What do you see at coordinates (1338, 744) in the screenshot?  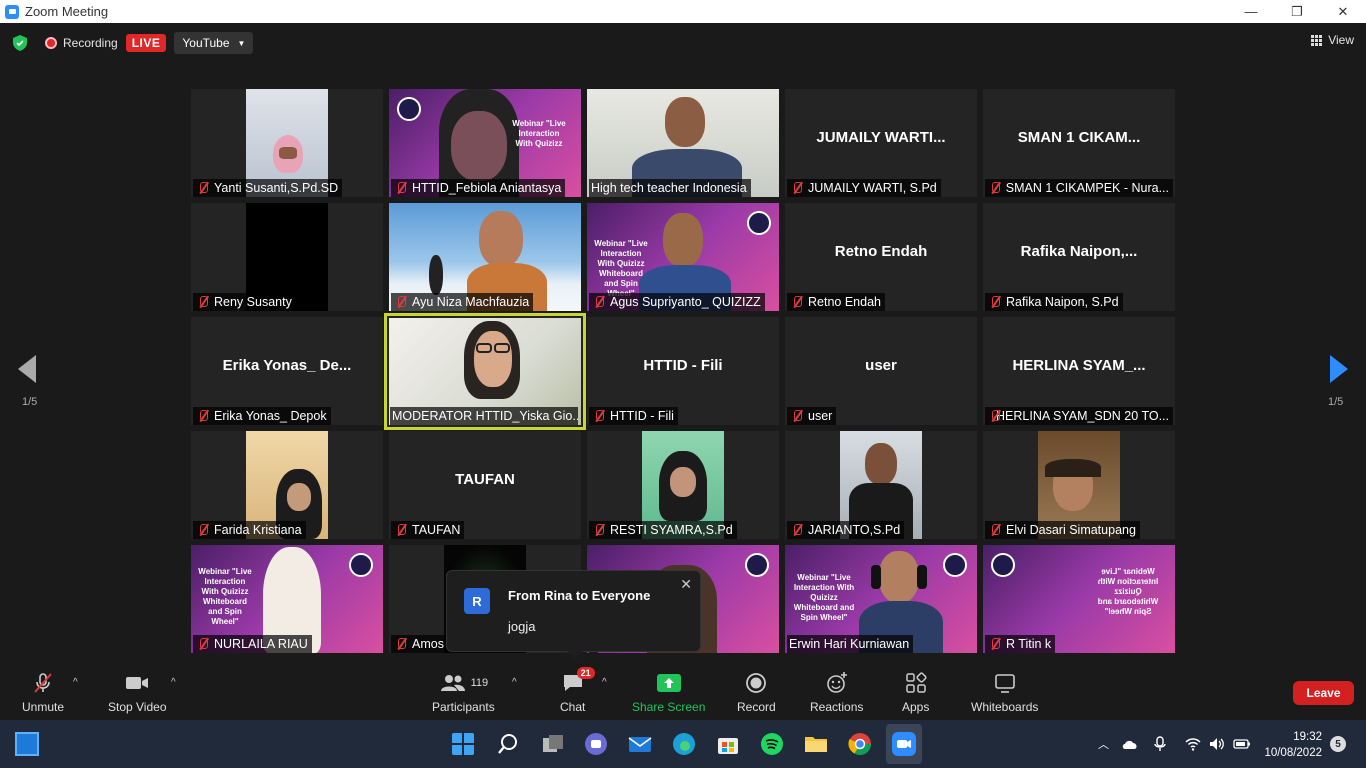 I see `notification-count-badge: 5` at bounding box center [1338, 744].